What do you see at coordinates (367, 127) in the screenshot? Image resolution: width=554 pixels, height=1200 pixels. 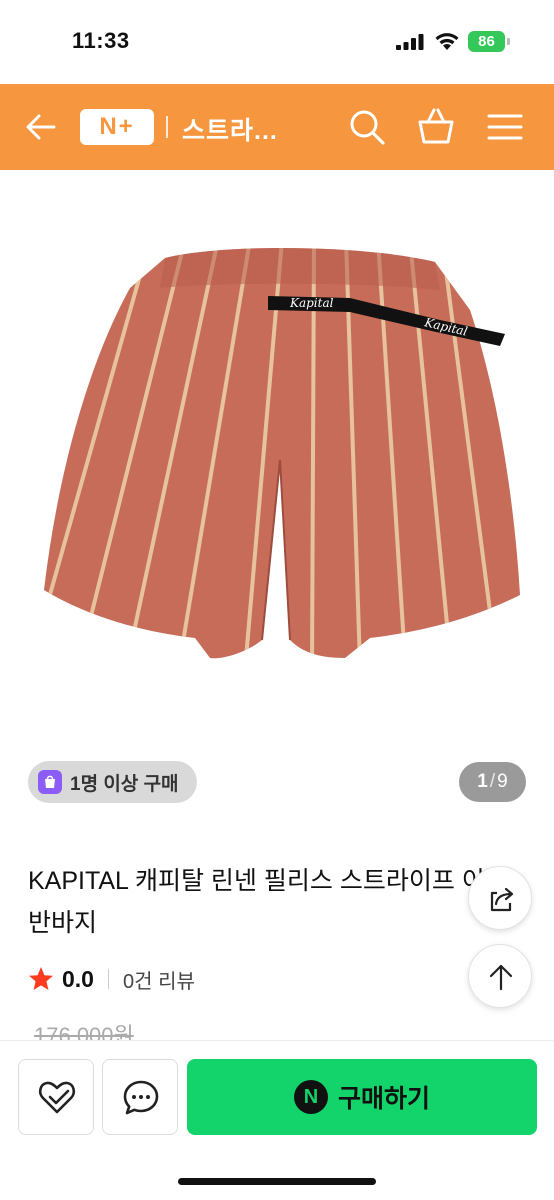 I see `search-icon` at bounding box center [367, 127].